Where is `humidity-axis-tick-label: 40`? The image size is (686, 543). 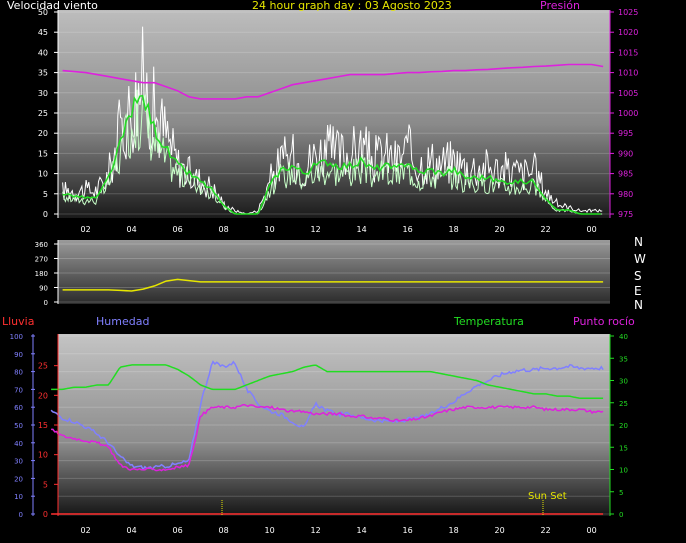 humidity-axis-tick-label: 40 is located at coordinates (18, 444).